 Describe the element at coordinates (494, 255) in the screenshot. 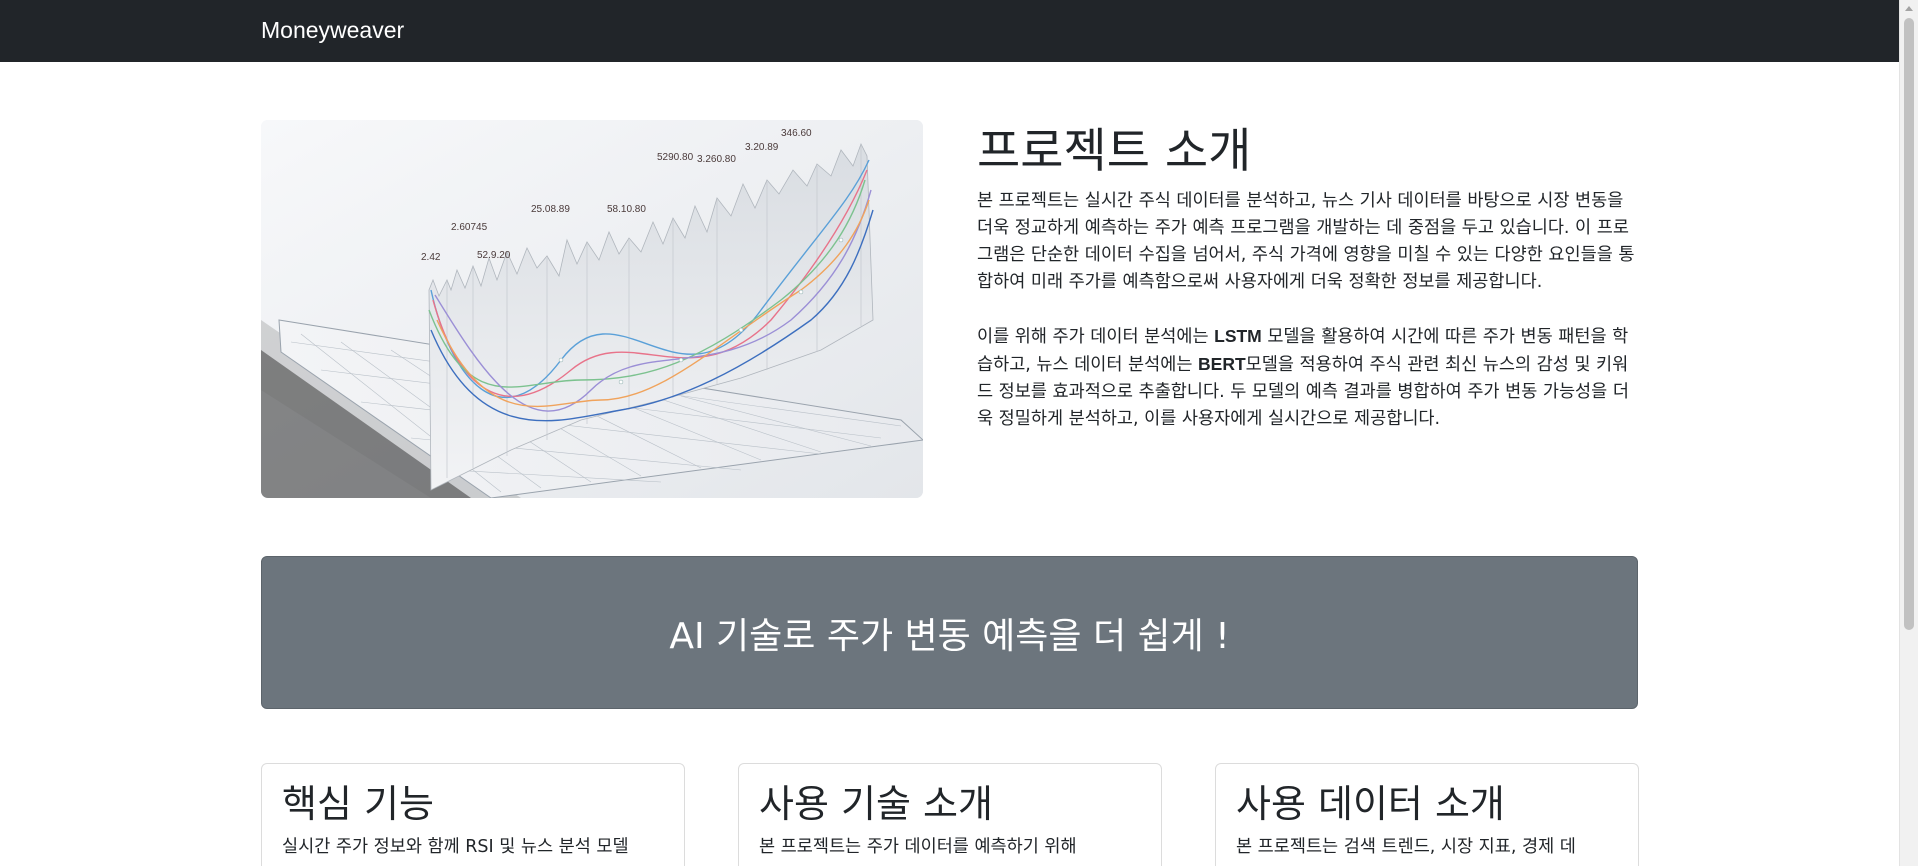

I see `chart-label: 52.9.20` at that location.